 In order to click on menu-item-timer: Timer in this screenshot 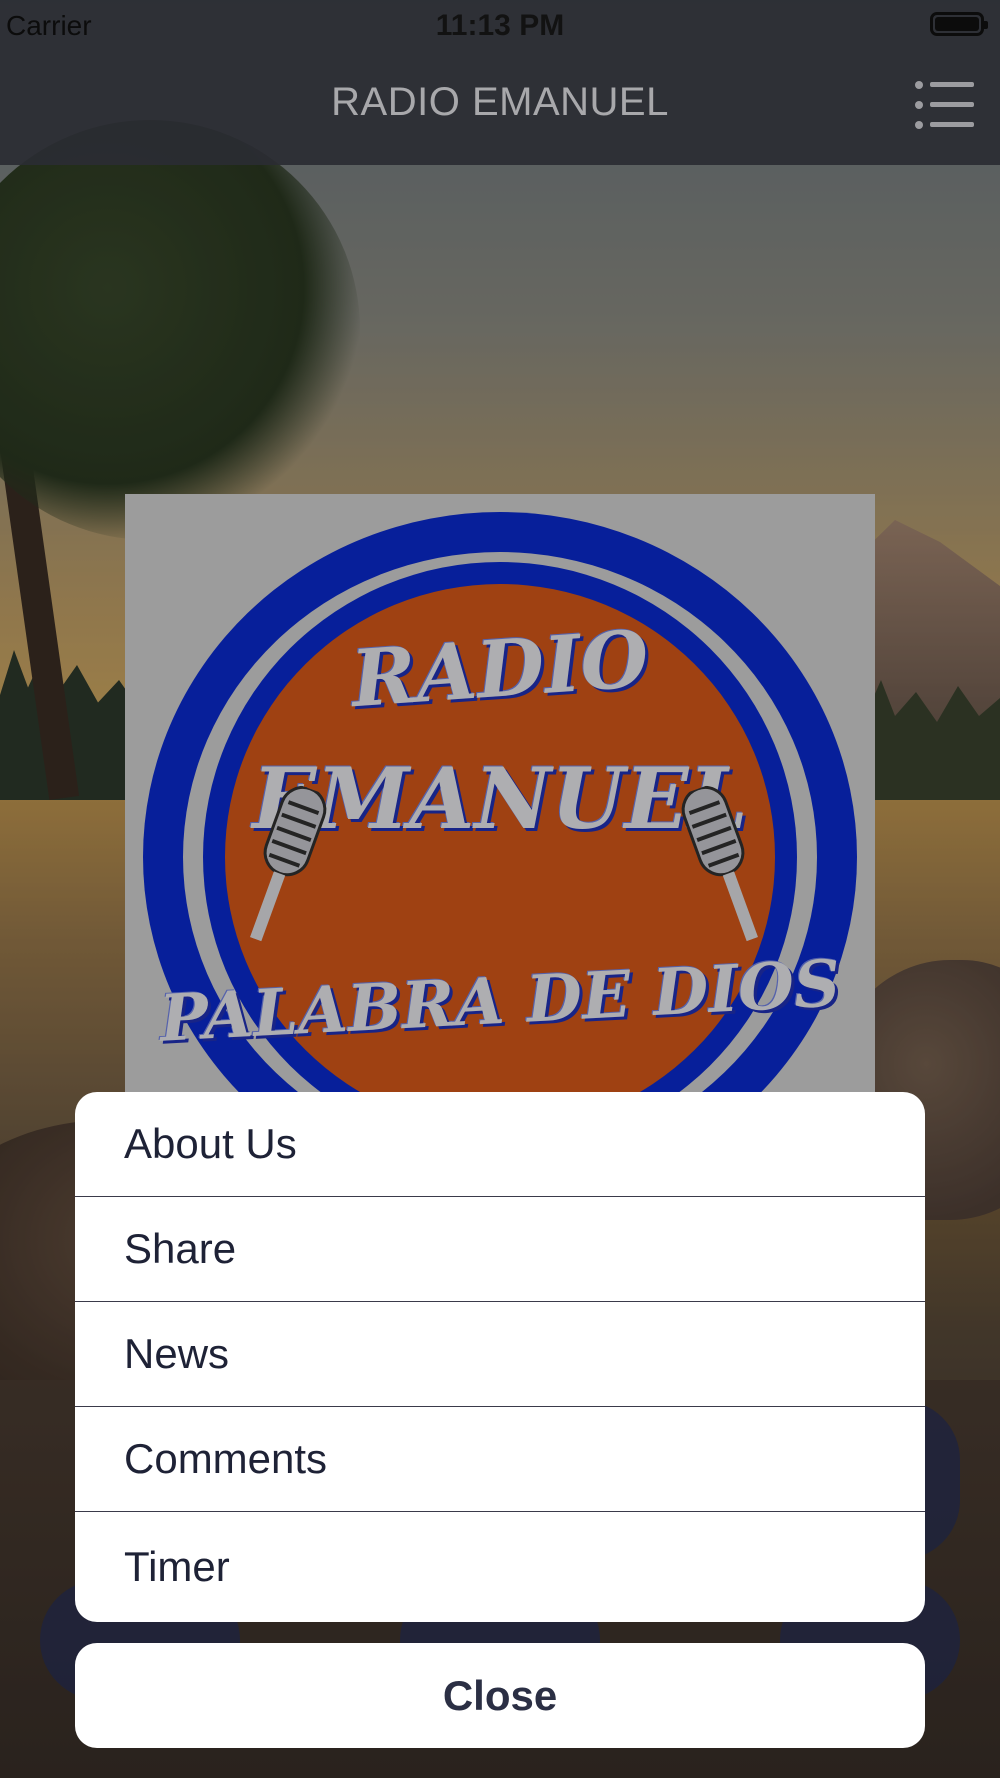, I will do `click(500, 1567)`.